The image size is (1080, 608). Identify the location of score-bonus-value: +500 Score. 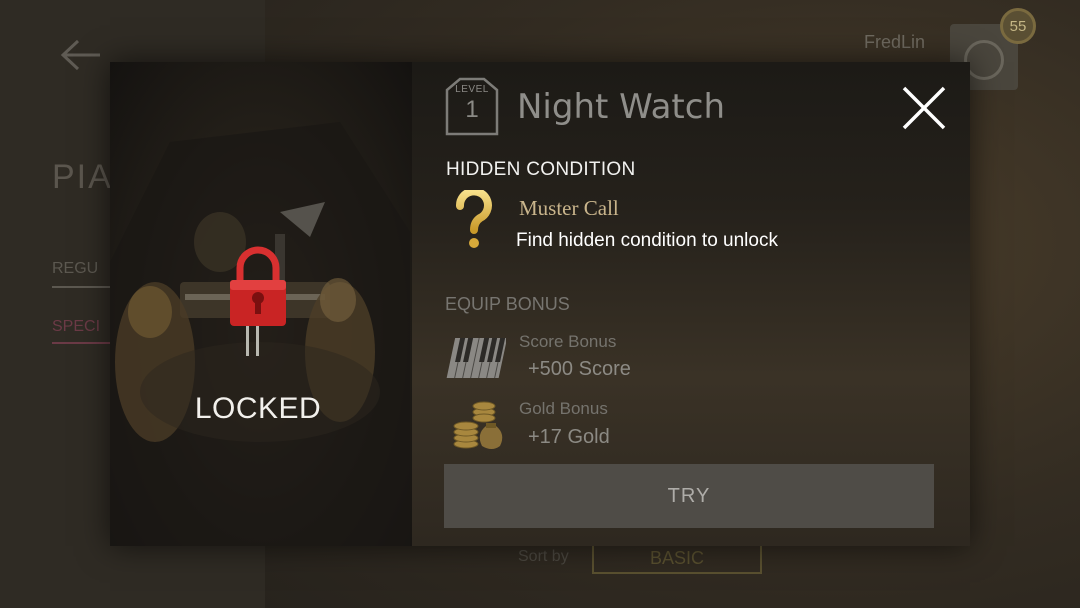
(579, 369).